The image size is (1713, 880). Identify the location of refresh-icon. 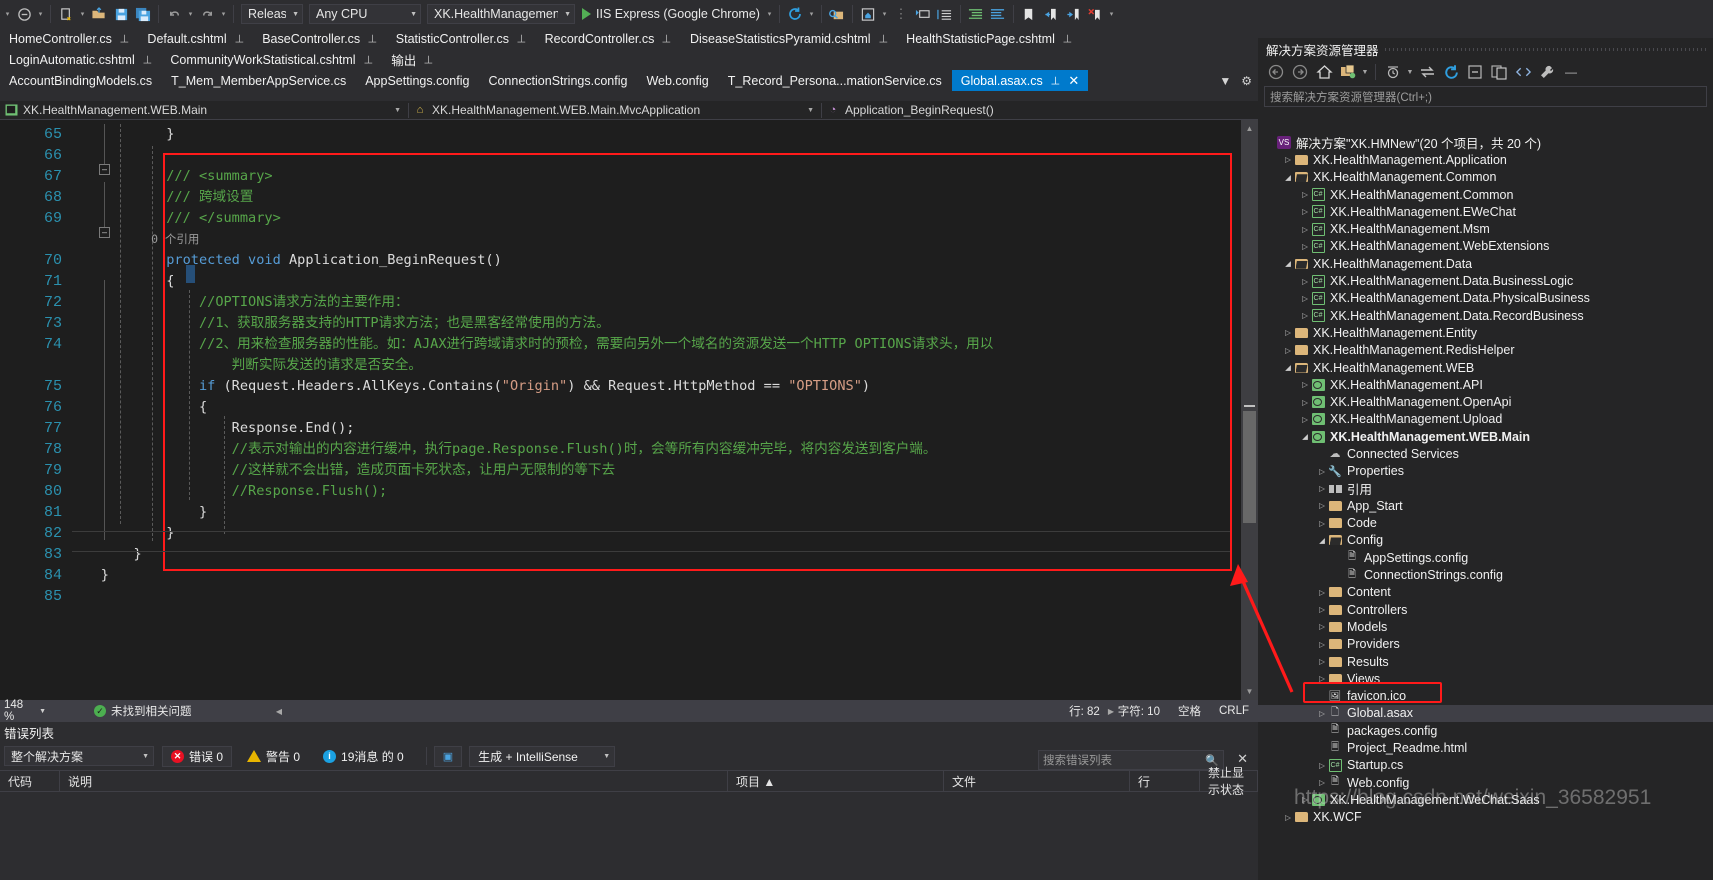
(795, 14).